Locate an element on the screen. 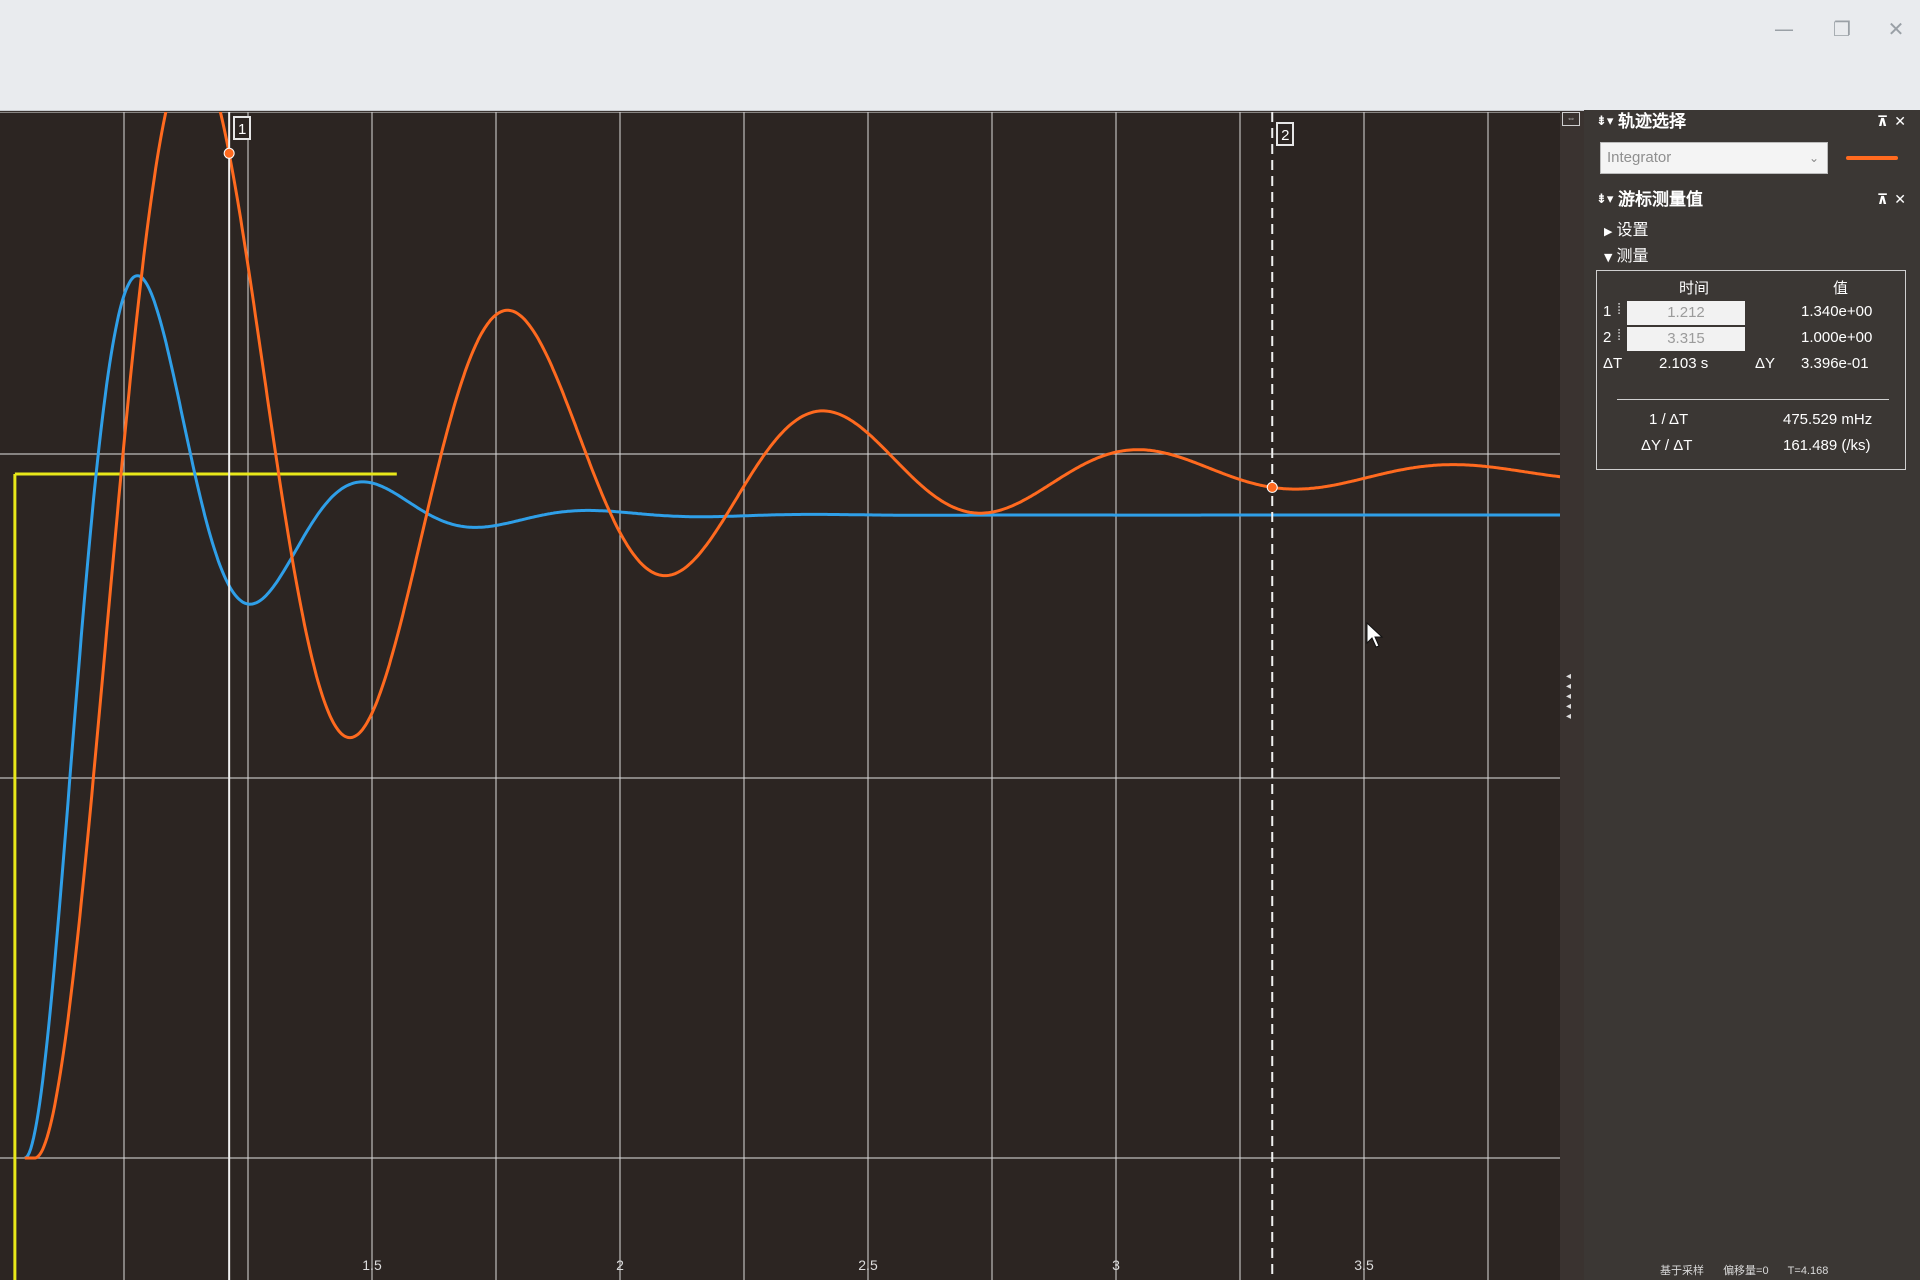 The image size is (1920, 1280). row-1-marker: ⁞ is located at coordinates (1619, 309).